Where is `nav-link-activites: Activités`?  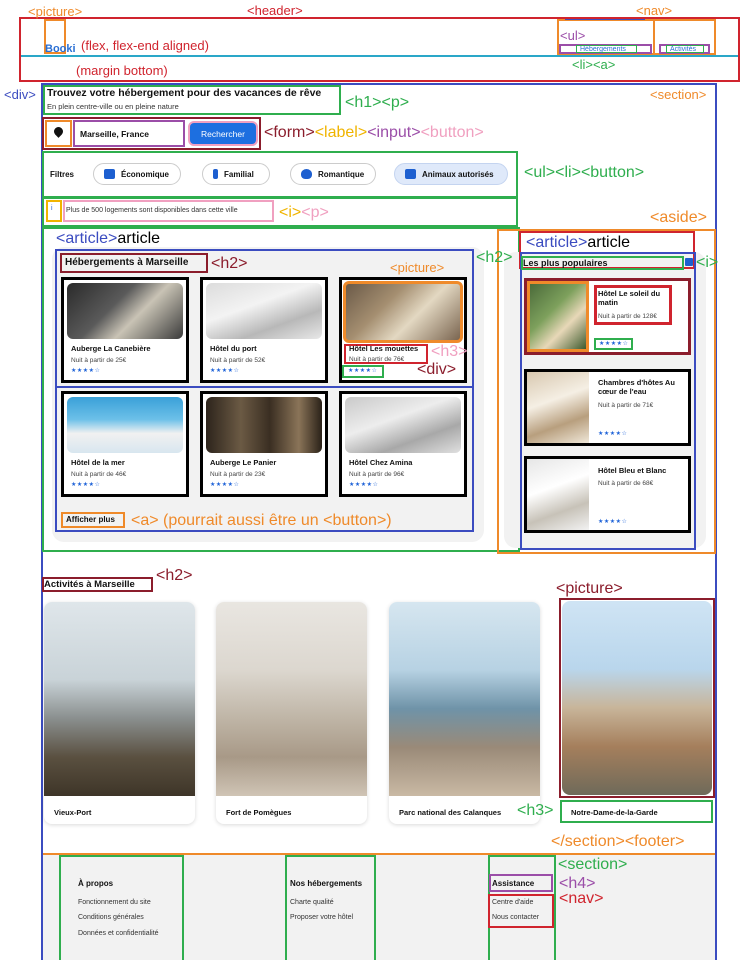 nav-link-activites: Activités is located at coordinates (683, 49).